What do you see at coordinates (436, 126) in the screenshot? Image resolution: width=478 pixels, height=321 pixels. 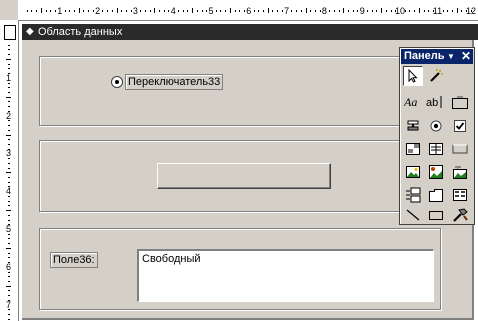 I see `option-button-icon` at bounding box center [436, 126].